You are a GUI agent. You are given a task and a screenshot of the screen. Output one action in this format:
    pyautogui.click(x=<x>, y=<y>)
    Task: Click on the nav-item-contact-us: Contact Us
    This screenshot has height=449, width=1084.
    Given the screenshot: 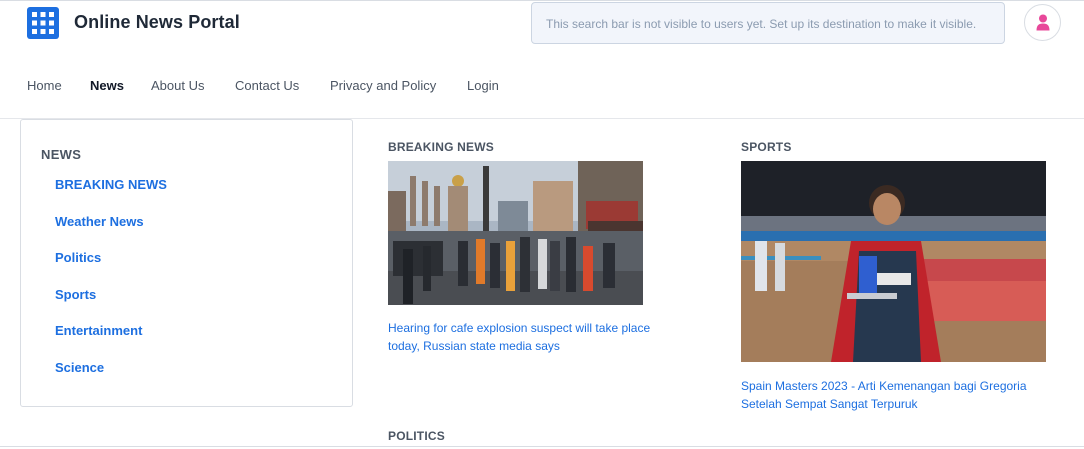 What is the action you would take?
    pyautogui.click(x=267, y=85)
    